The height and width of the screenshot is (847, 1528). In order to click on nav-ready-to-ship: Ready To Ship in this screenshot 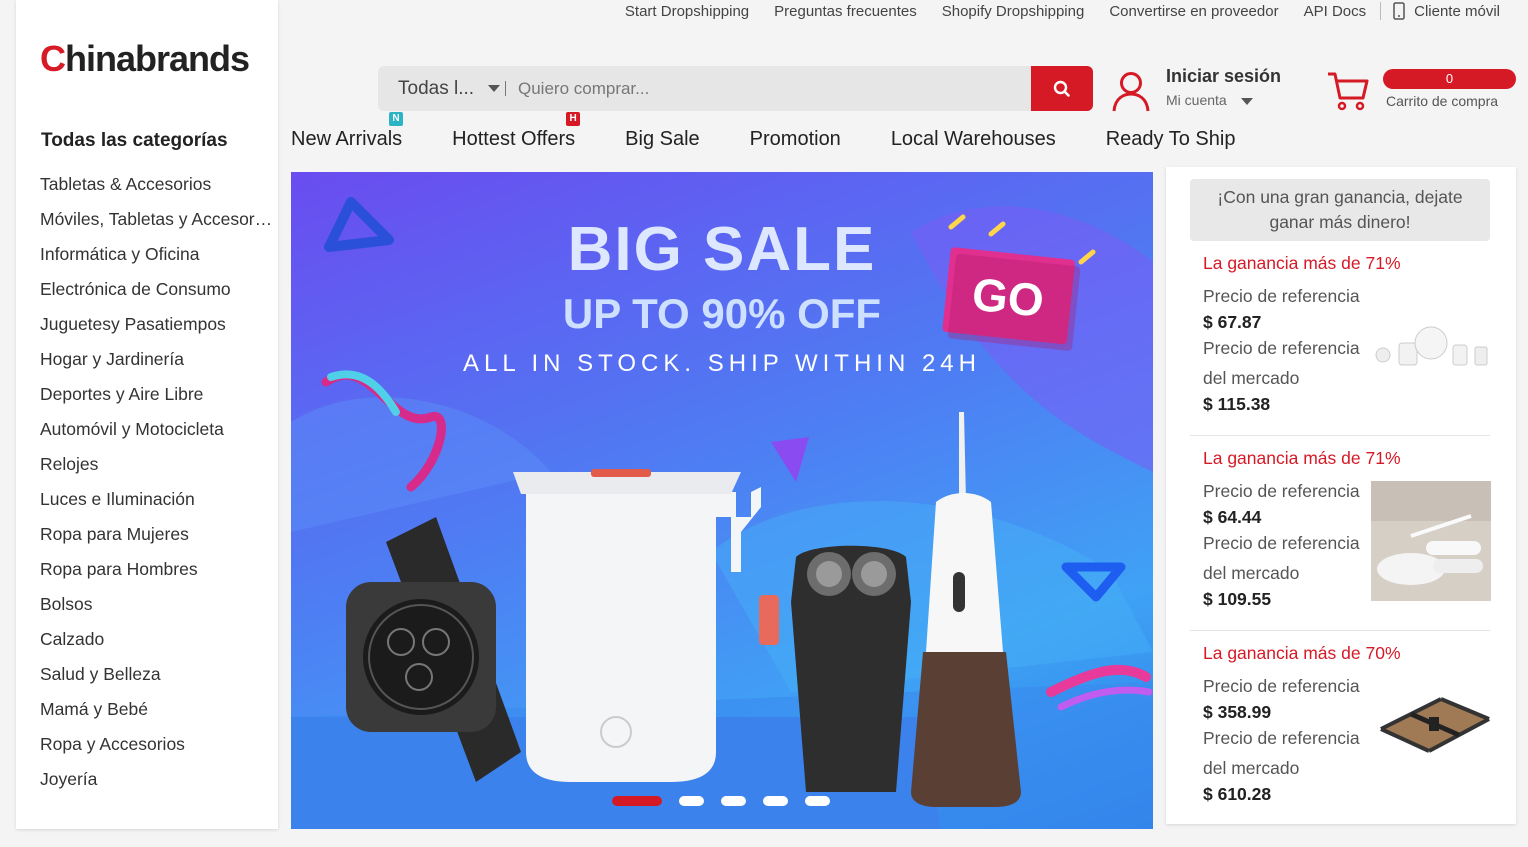, I will do `click(1171, 139)`.